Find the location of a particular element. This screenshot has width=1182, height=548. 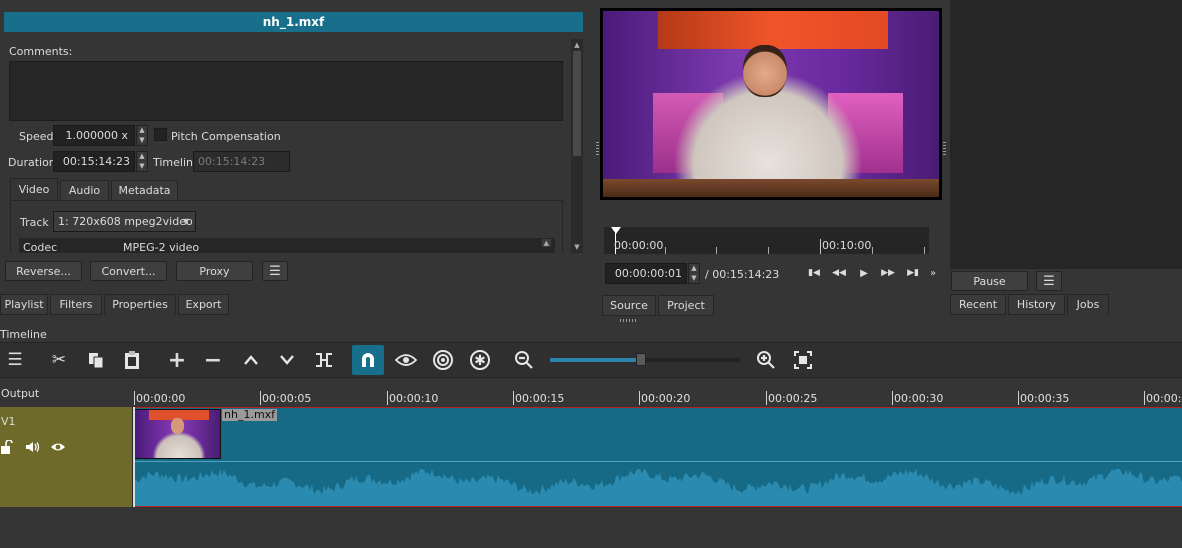

player-divider-handle is located at coordinates (597, 149).